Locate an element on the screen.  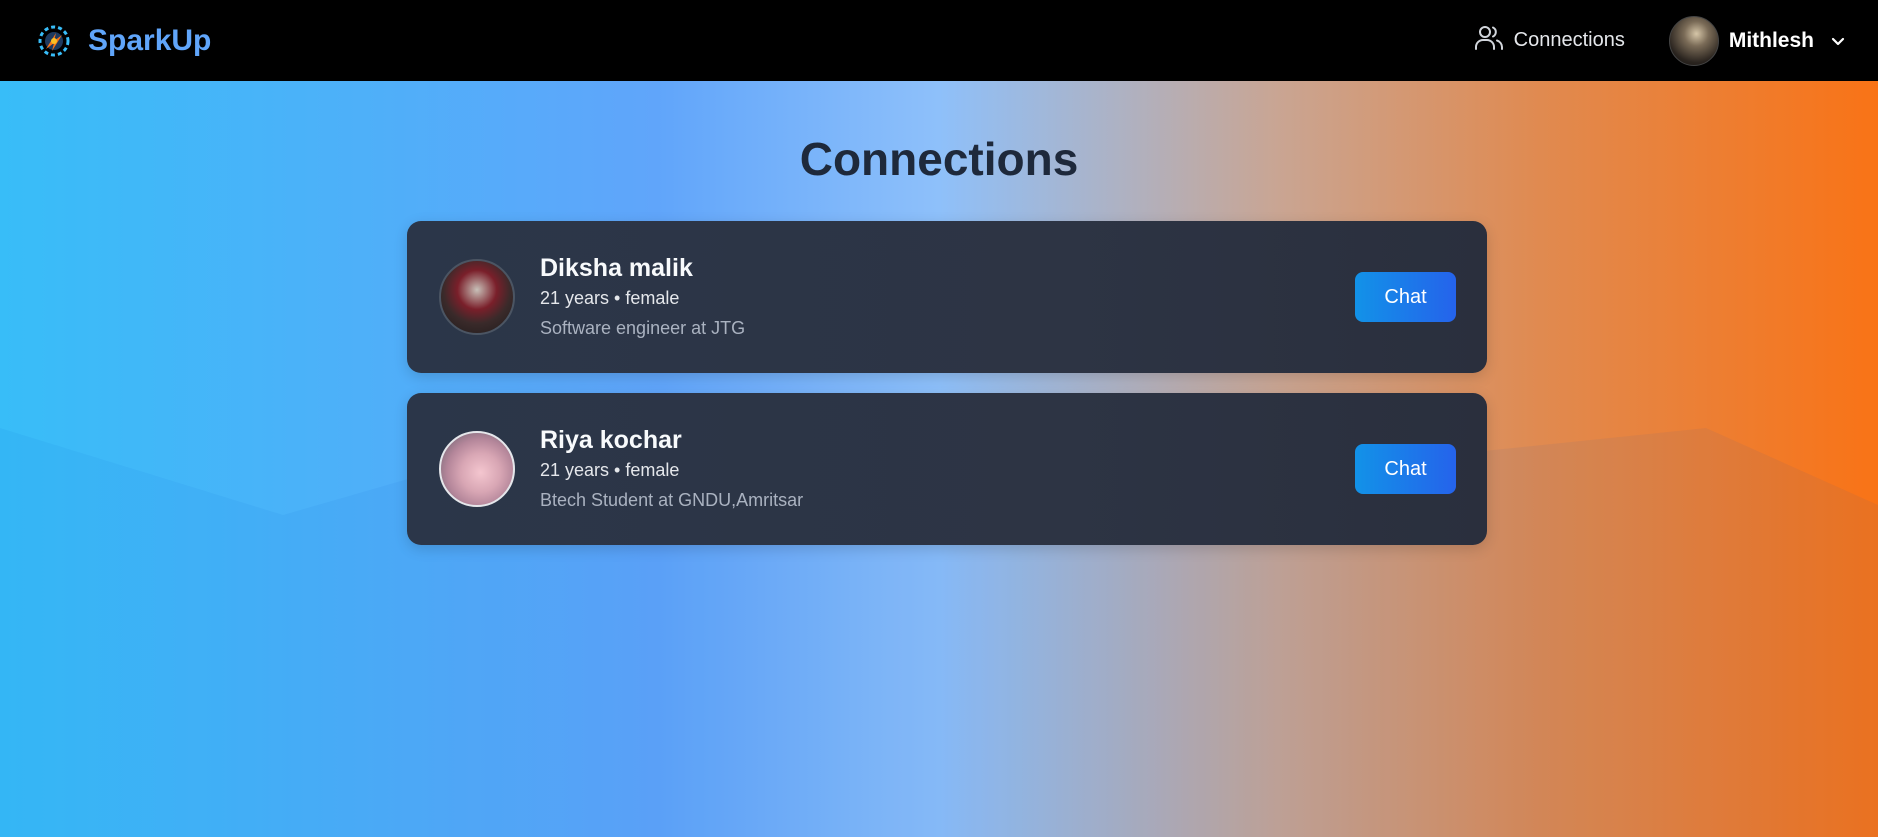
page-title: Connections is located at coordinates (939, 159).